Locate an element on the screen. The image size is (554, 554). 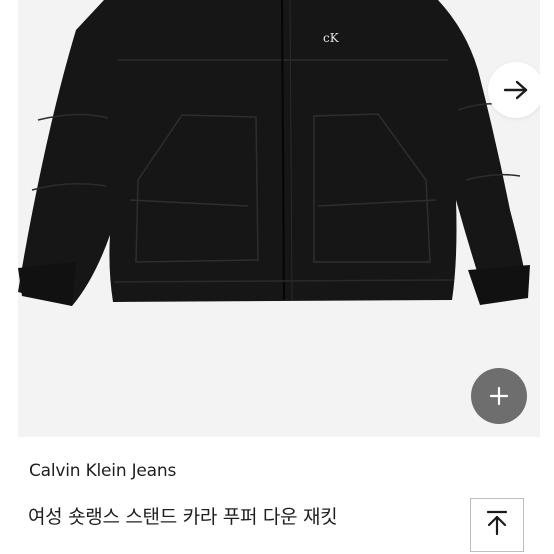
add-button is located at coordinates (499, 396).